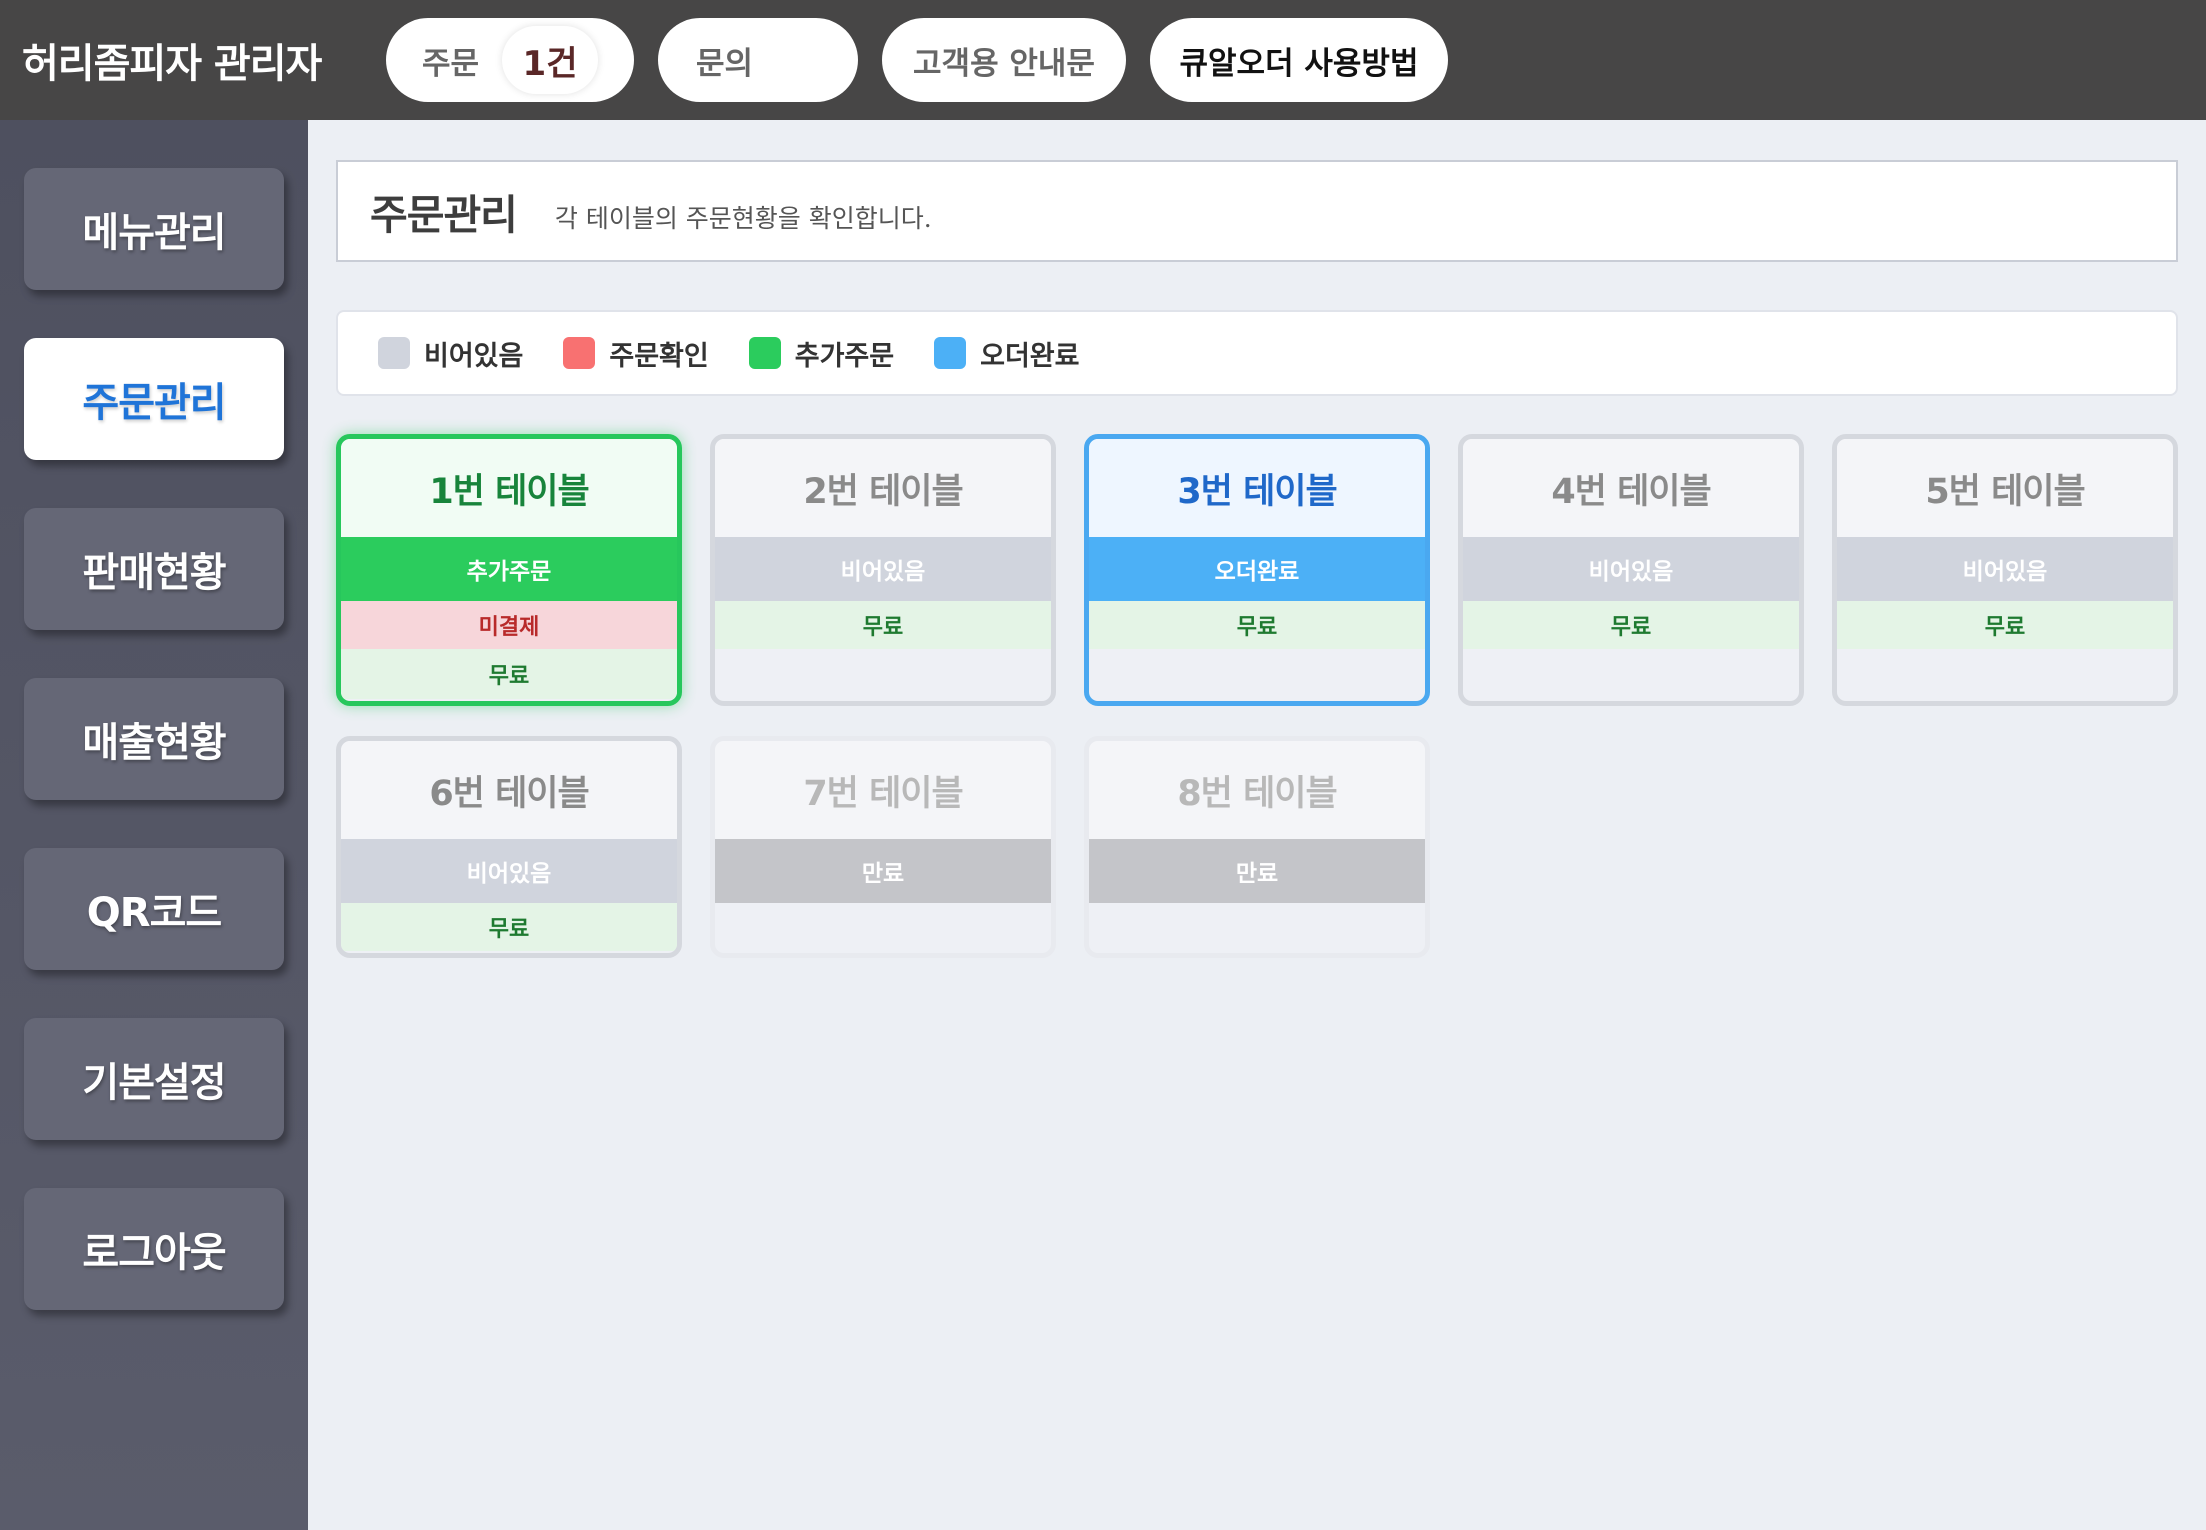 This screenshot has height=1530, width=2206. I want to click on sidebar-item-label: QR코드, so click(154, 913).